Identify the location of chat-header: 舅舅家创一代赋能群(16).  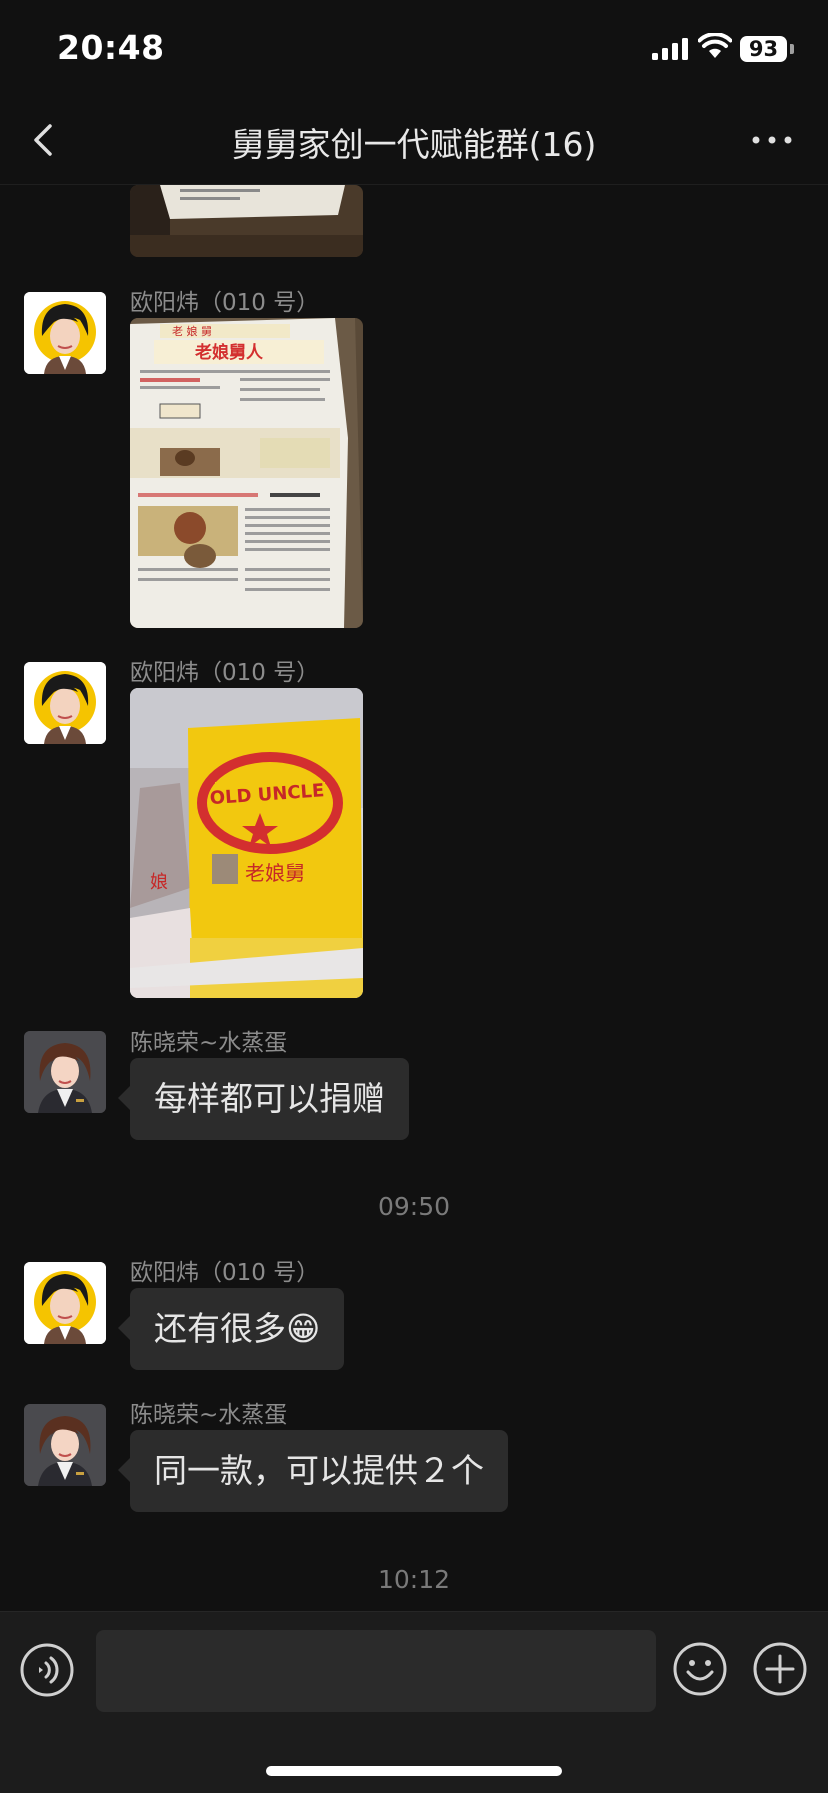
(414, 140).